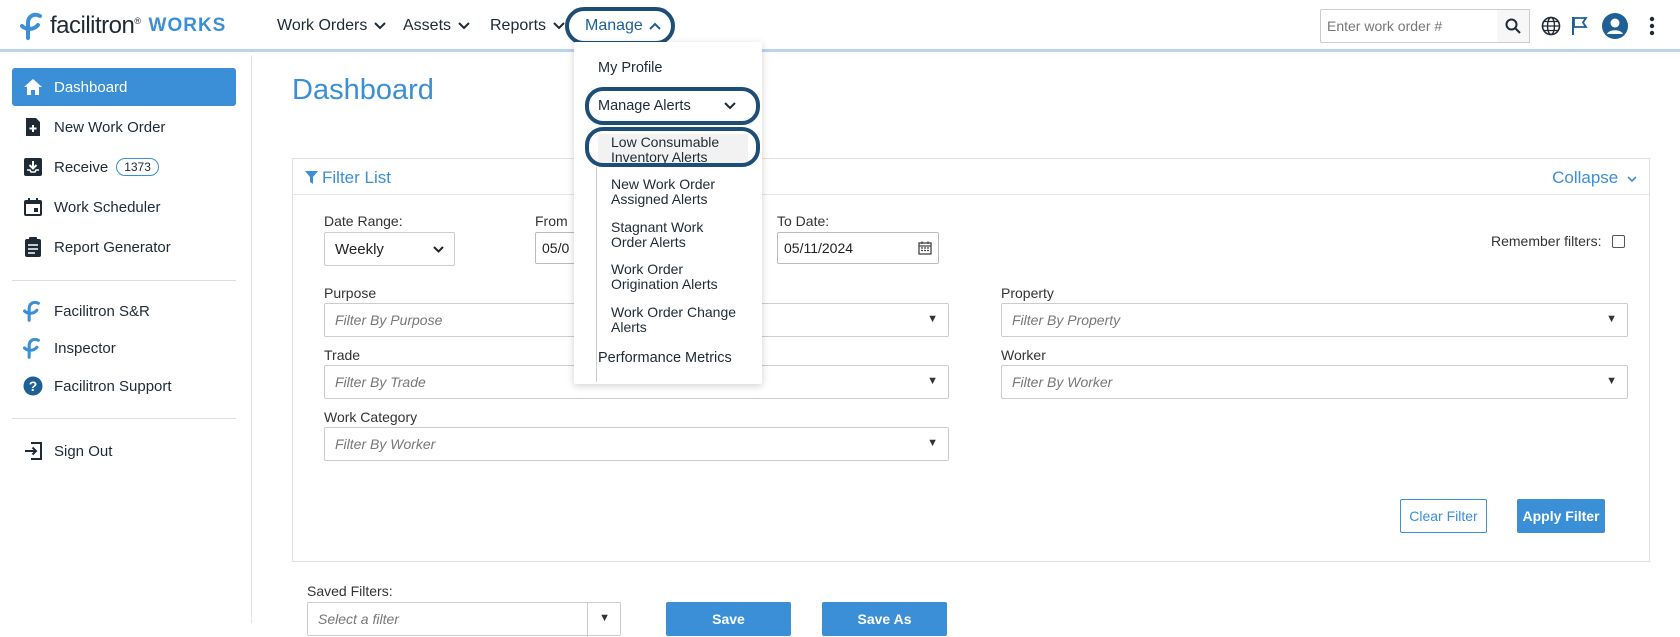  I want to click on page-title: Dashboard, so click(363, 90).